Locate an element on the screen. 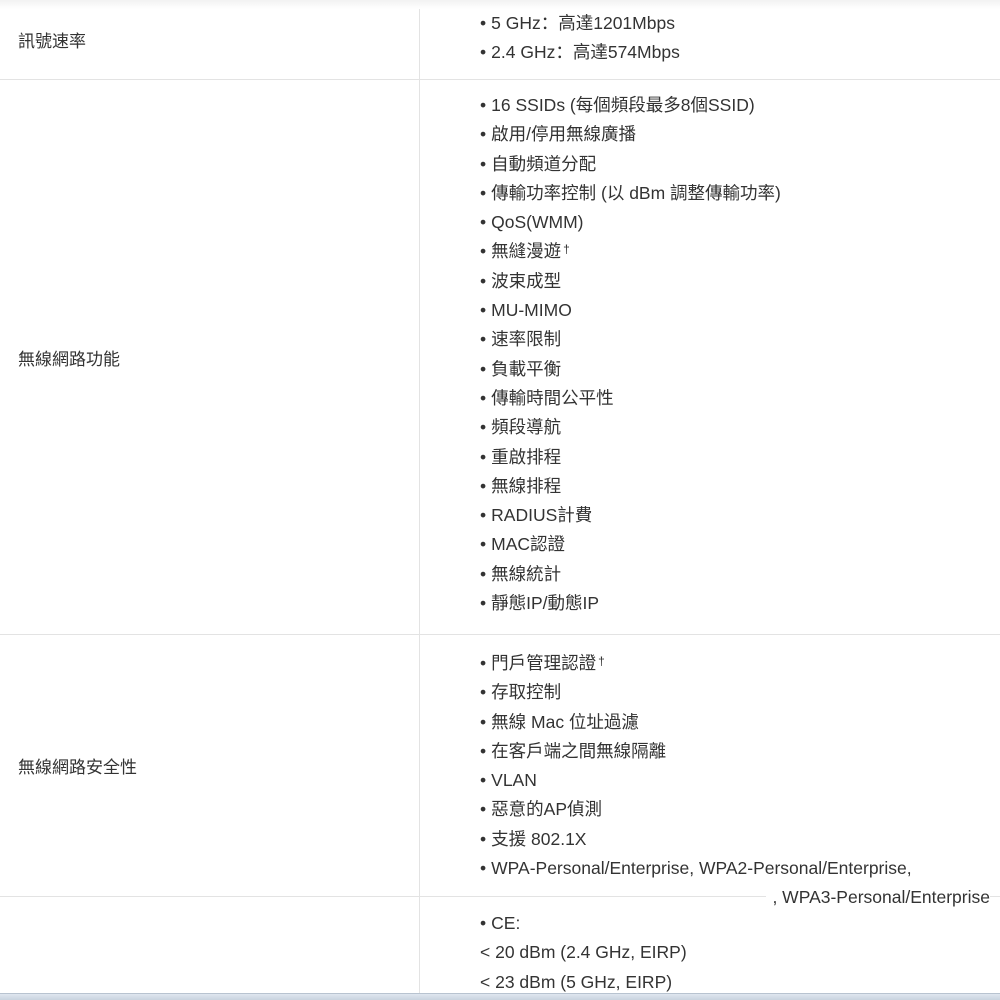  list-item: • 無線排程 is located at coordinates (521, 485).